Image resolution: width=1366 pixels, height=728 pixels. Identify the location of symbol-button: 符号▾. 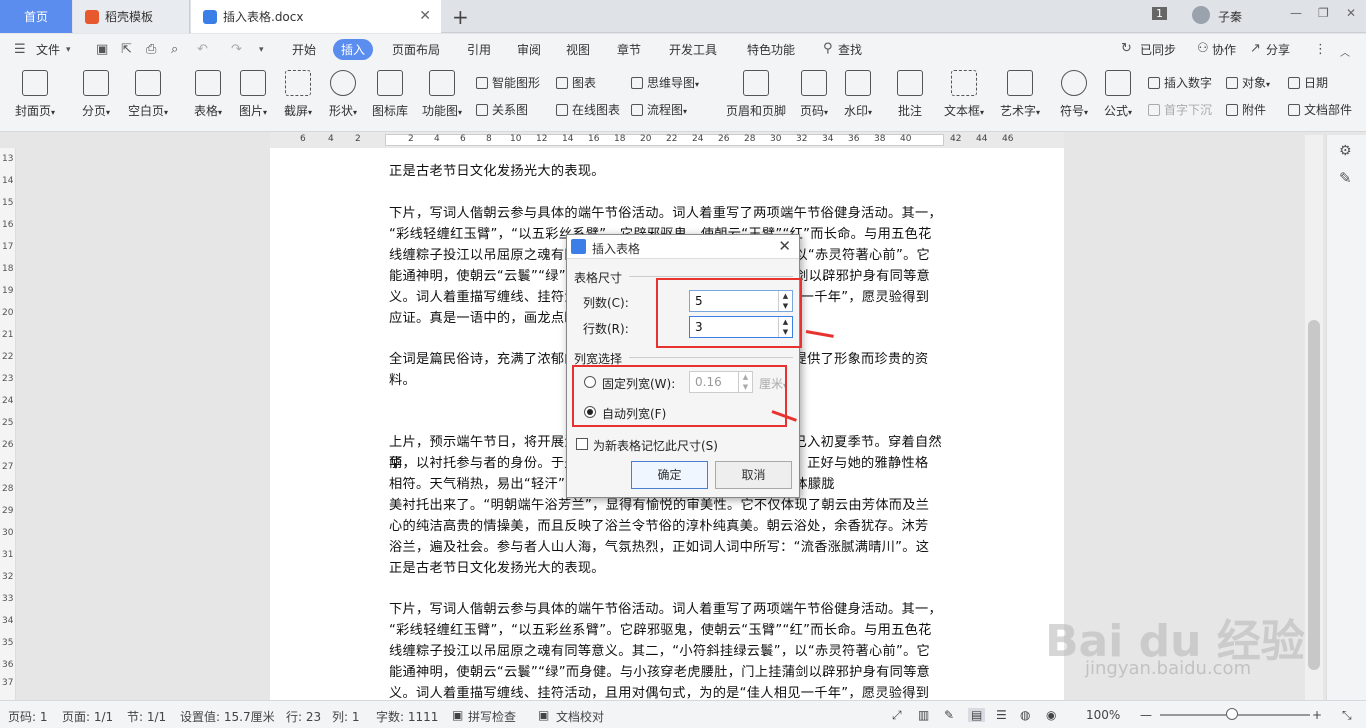
(1074, 94).